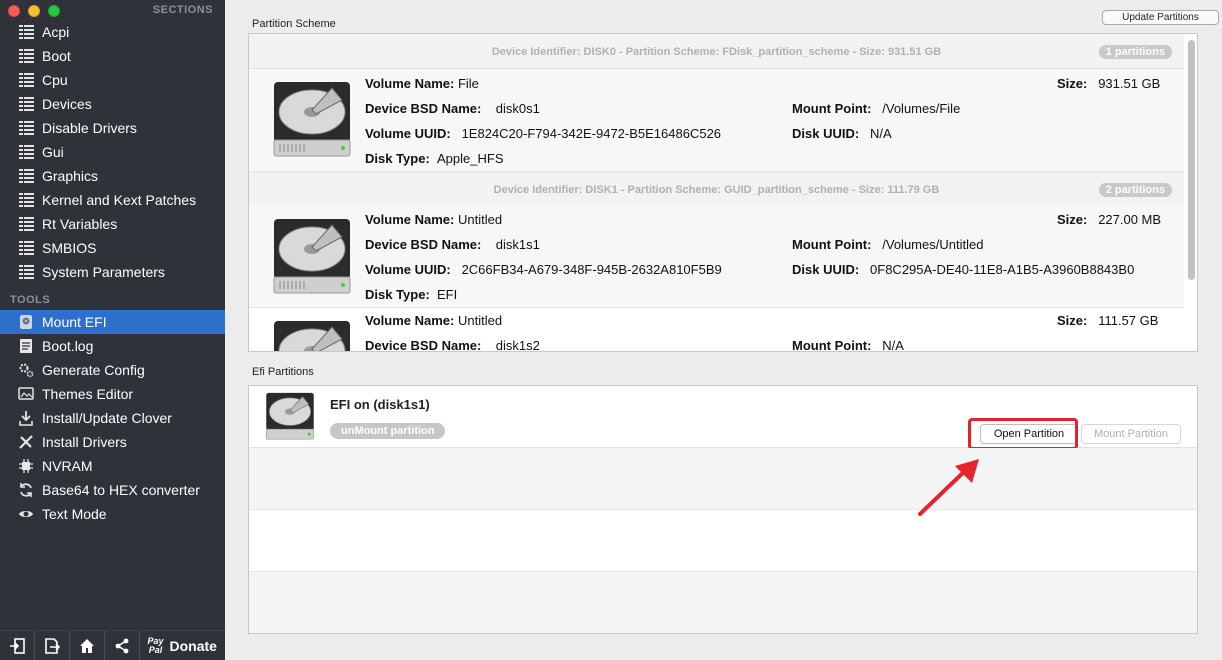 This screenshot has height=660, width=1222. Describe the element at coordinates (68, 346) in the screenshot. I see `tool-item-label: Boot.log` at that location.